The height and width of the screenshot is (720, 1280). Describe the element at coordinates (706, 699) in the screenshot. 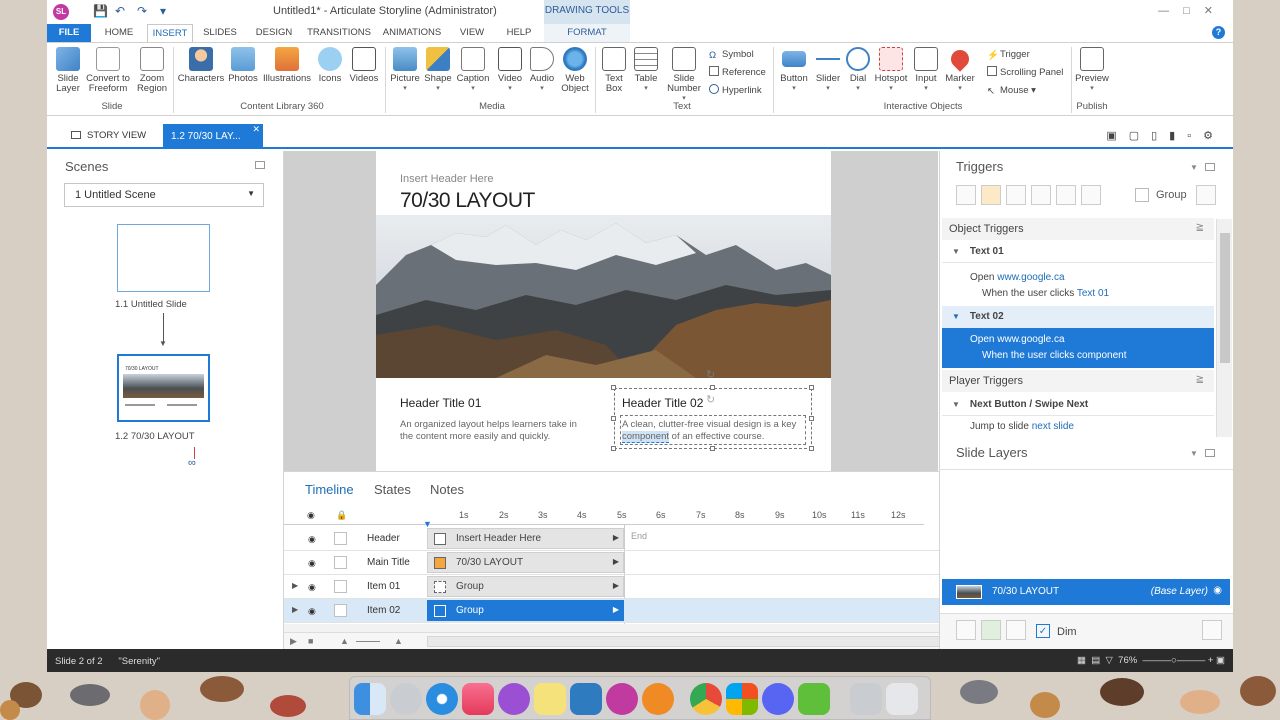

I see `chrome-icon` at that location.